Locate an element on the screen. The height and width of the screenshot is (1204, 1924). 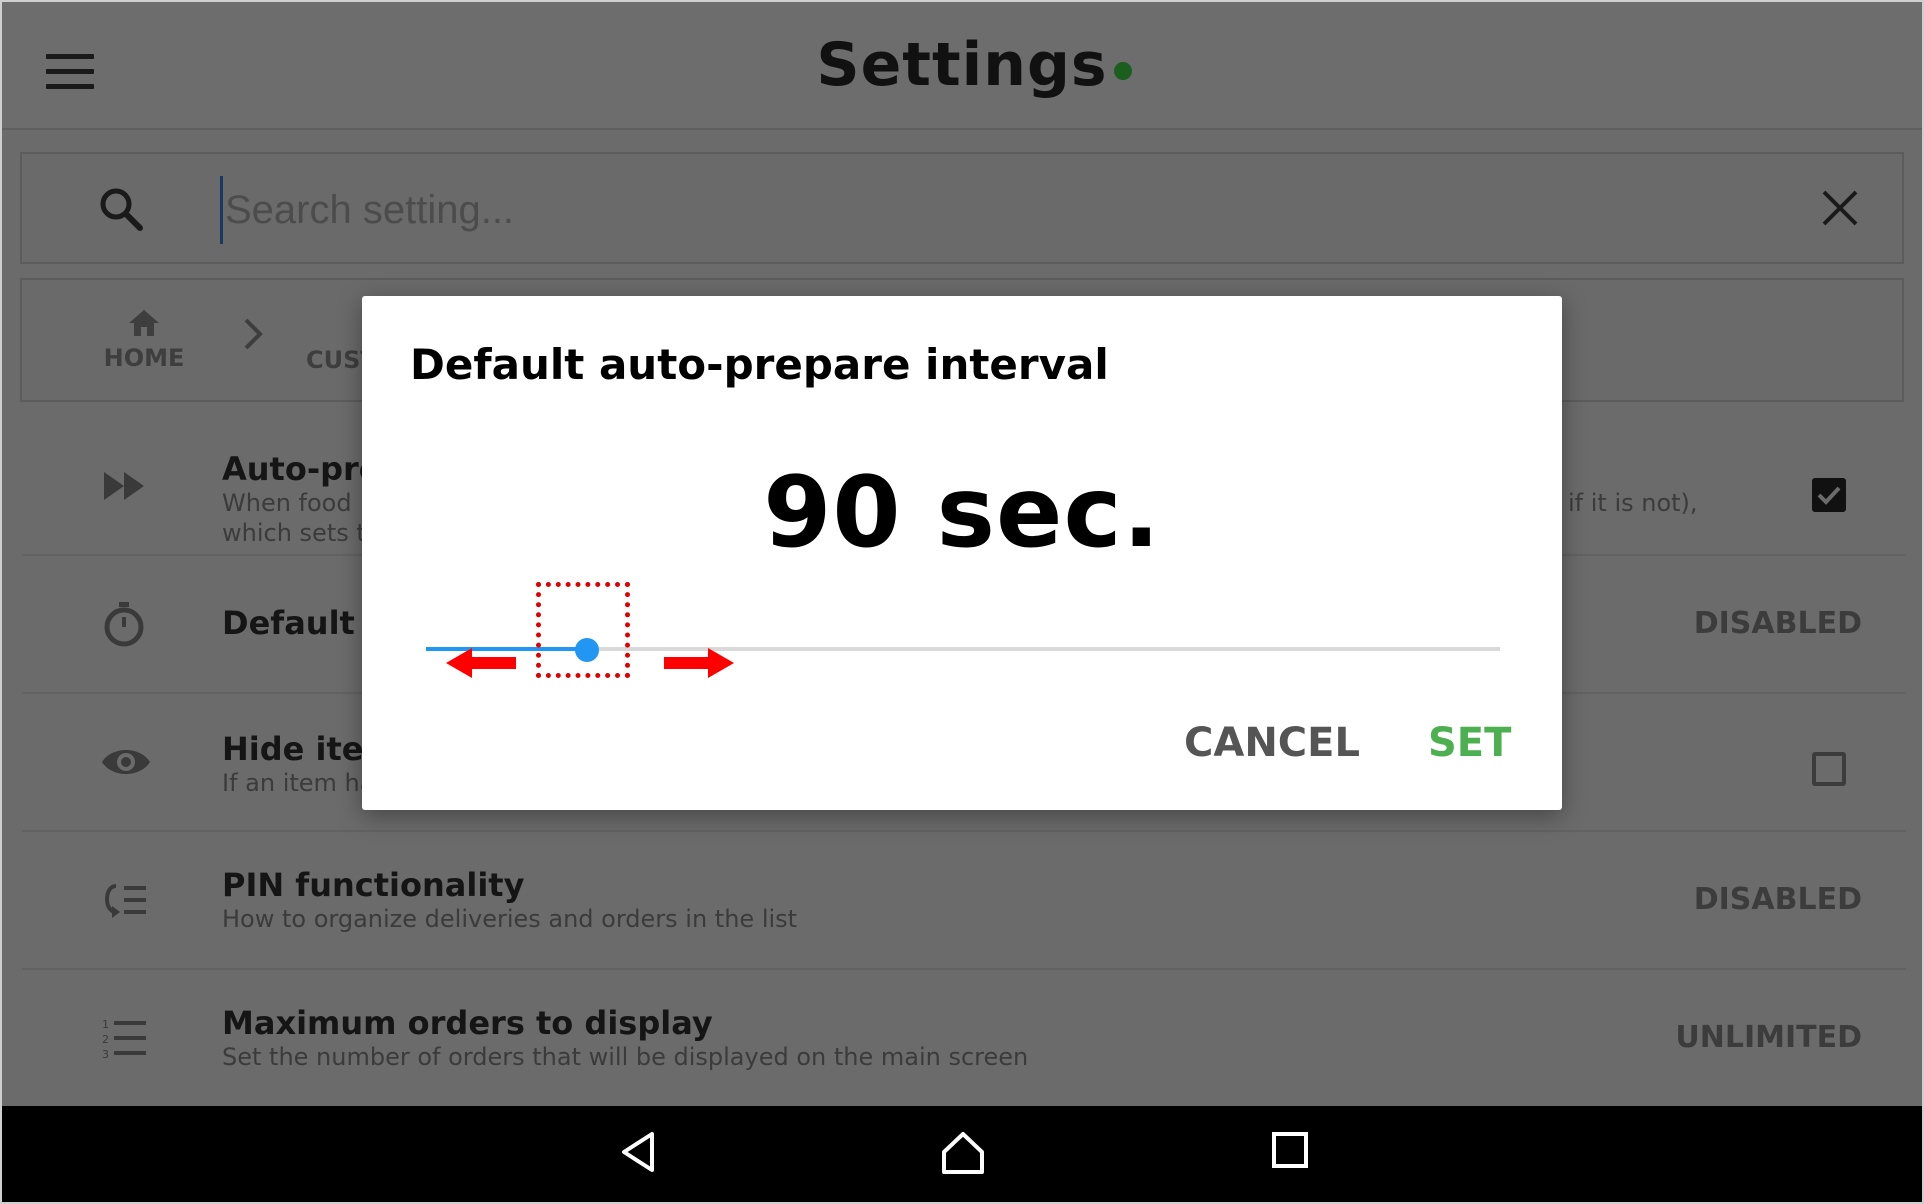
chevron-right-icon is located at coordinates (253, 336).